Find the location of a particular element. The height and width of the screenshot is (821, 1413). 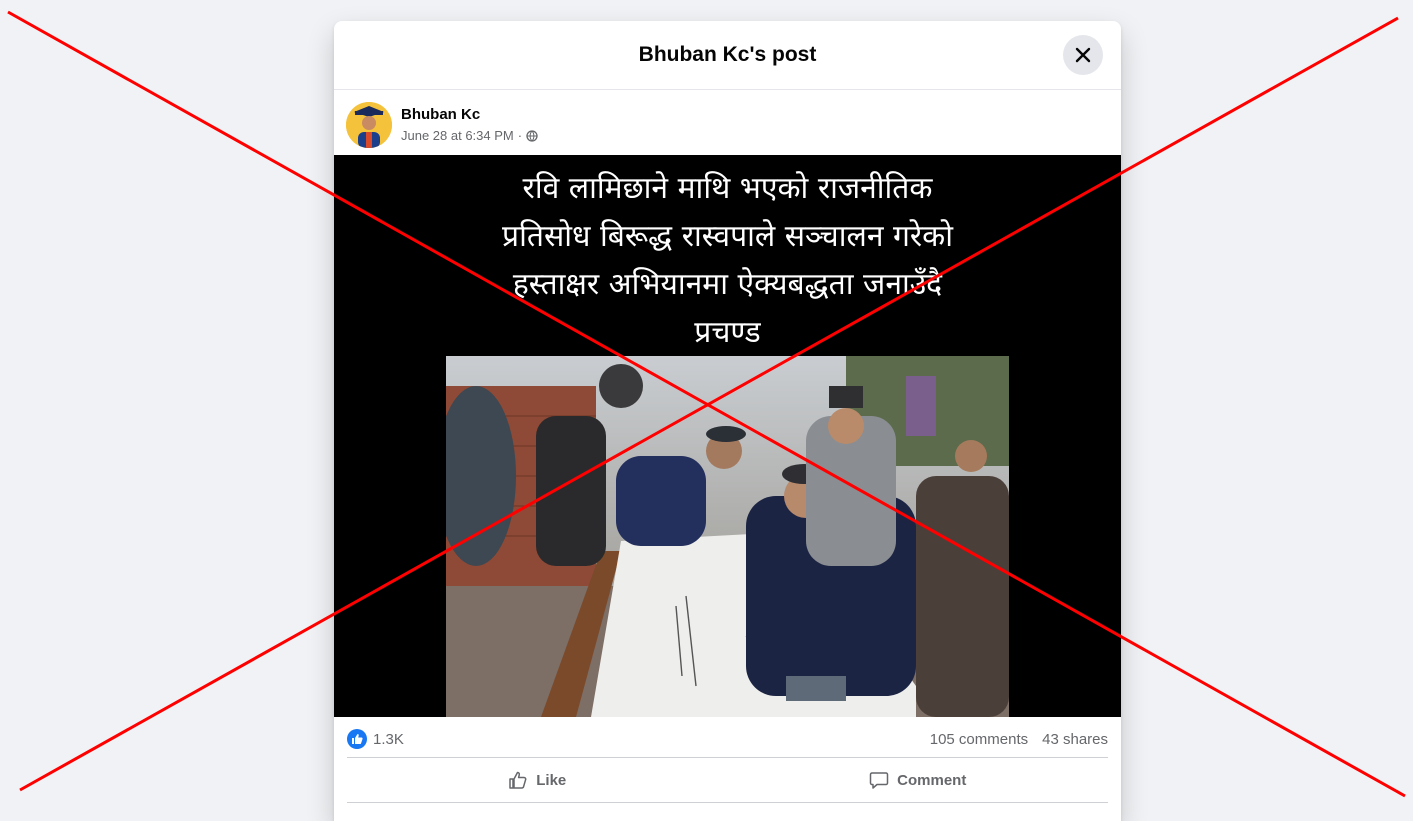

caption-line: प्रतिसोध बिरूद्ध रास्वपाले सञ्चालन गरेको is located at coordinates (727, 236).